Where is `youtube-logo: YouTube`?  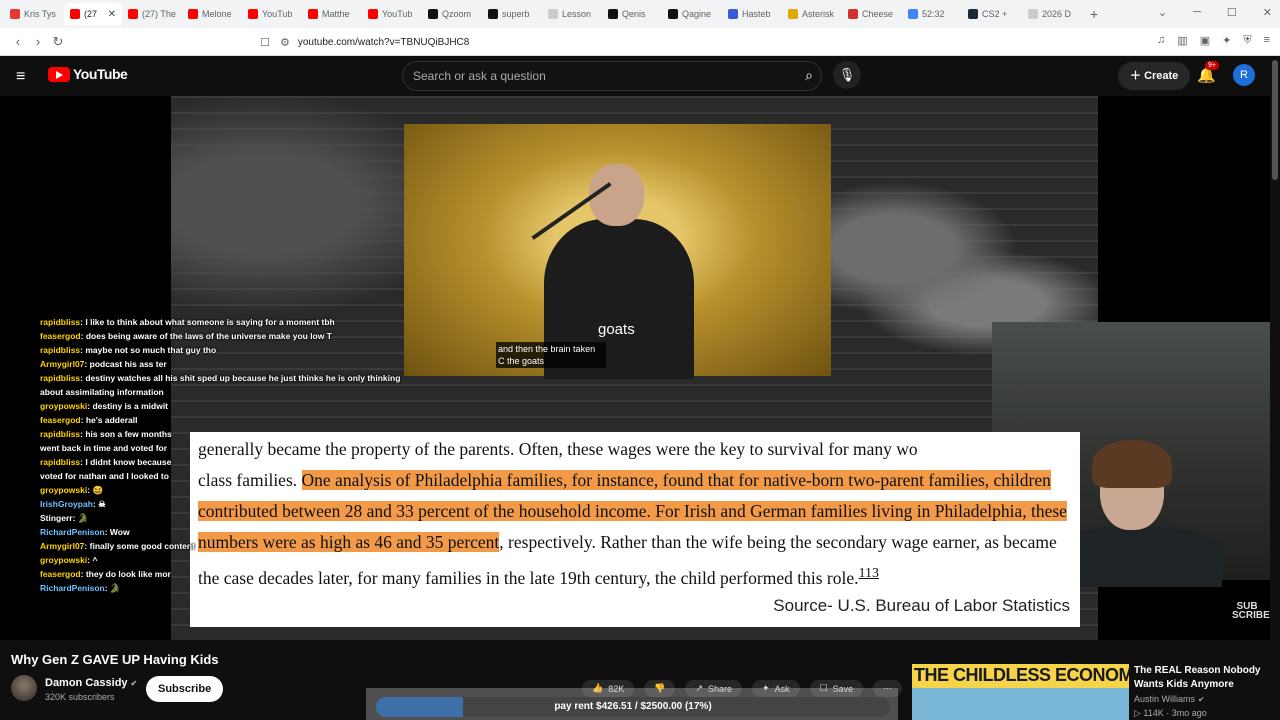
youtube-logo: YouTube is located at coordinates (88, 74).